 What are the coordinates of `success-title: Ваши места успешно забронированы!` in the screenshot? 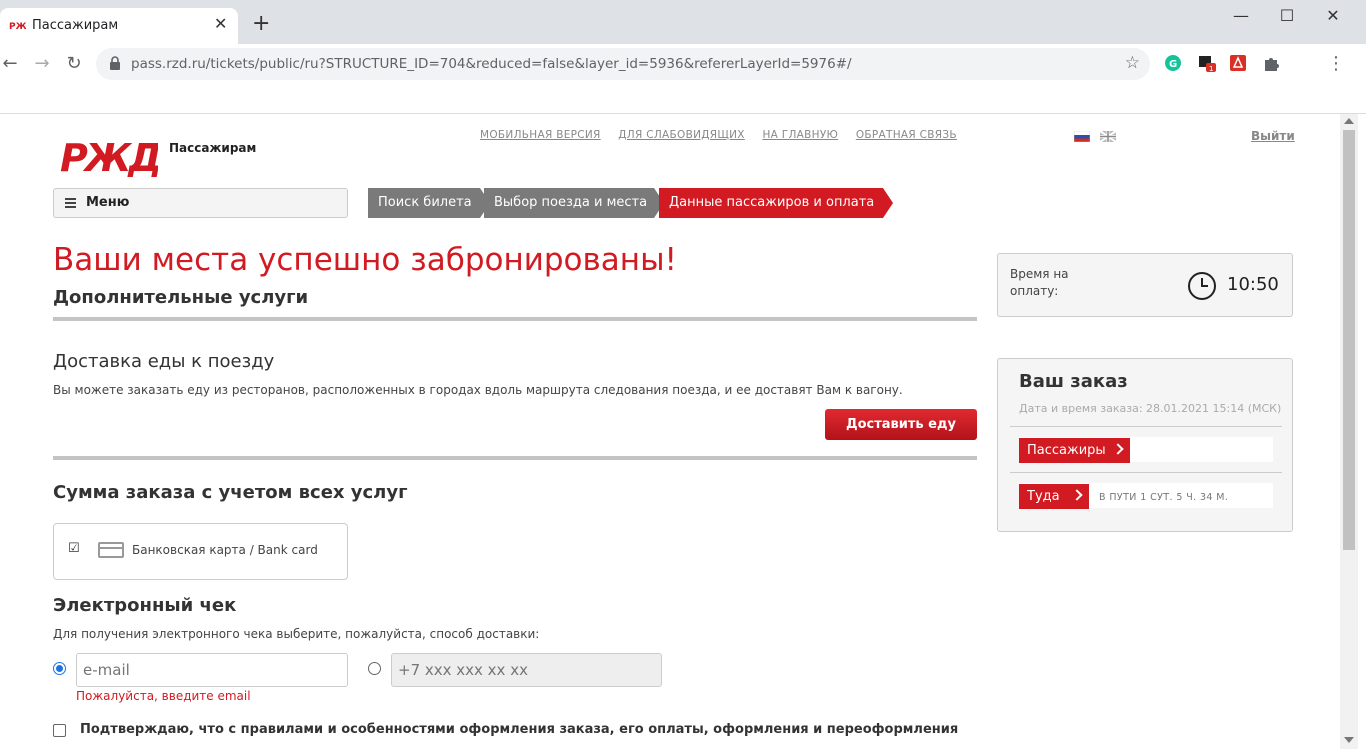 It's located at (365, 260).